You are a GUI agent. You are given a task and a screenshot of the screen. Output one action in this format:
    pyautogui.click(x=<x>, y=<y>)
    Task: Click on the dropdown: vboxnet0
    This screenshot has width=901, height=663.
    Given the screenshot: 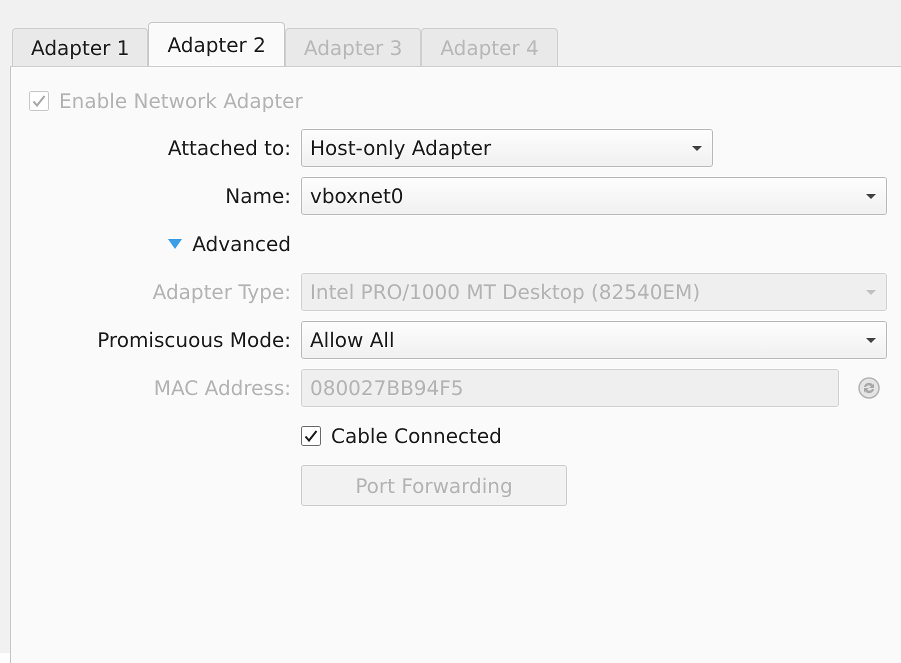 What is the action you would take?
    pyautogui.click(x=594, y=196)
    